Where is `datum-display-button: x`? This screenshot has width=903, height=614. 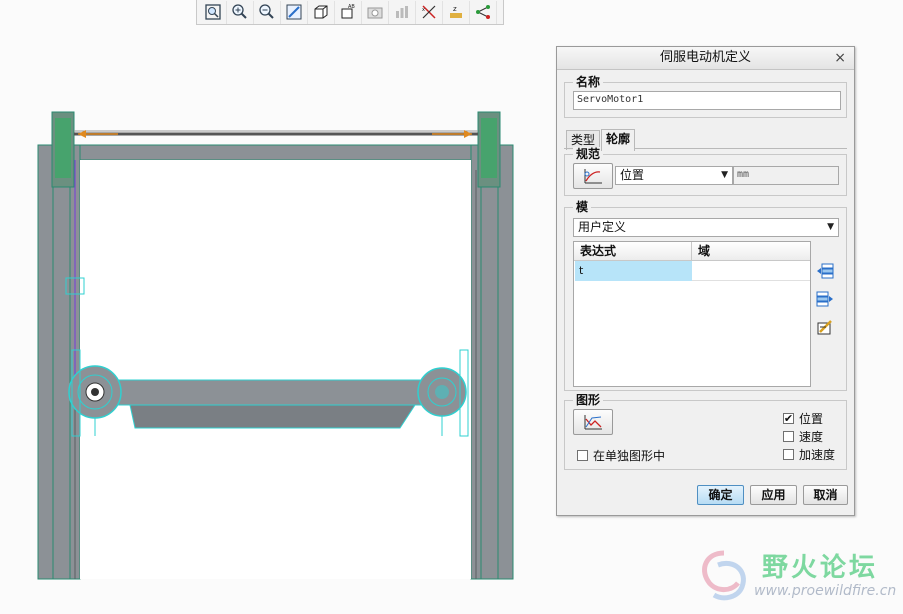 datum-display-button: x is located at coordinates (429, 12).